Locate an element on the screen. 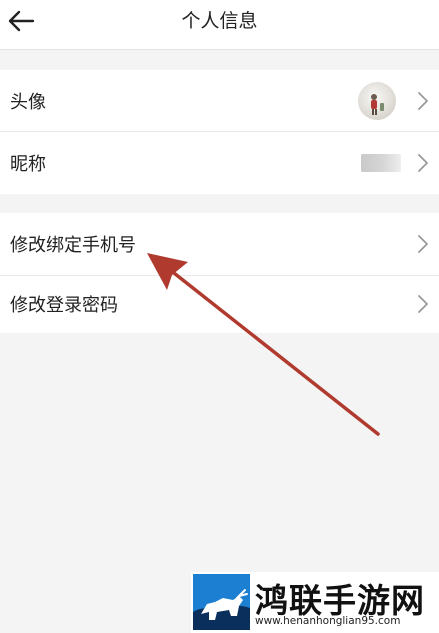 Image resolution: width=439 pixels, height=633 pixels. avatar-row-label: 头像 is located at coordinates (28, 102).